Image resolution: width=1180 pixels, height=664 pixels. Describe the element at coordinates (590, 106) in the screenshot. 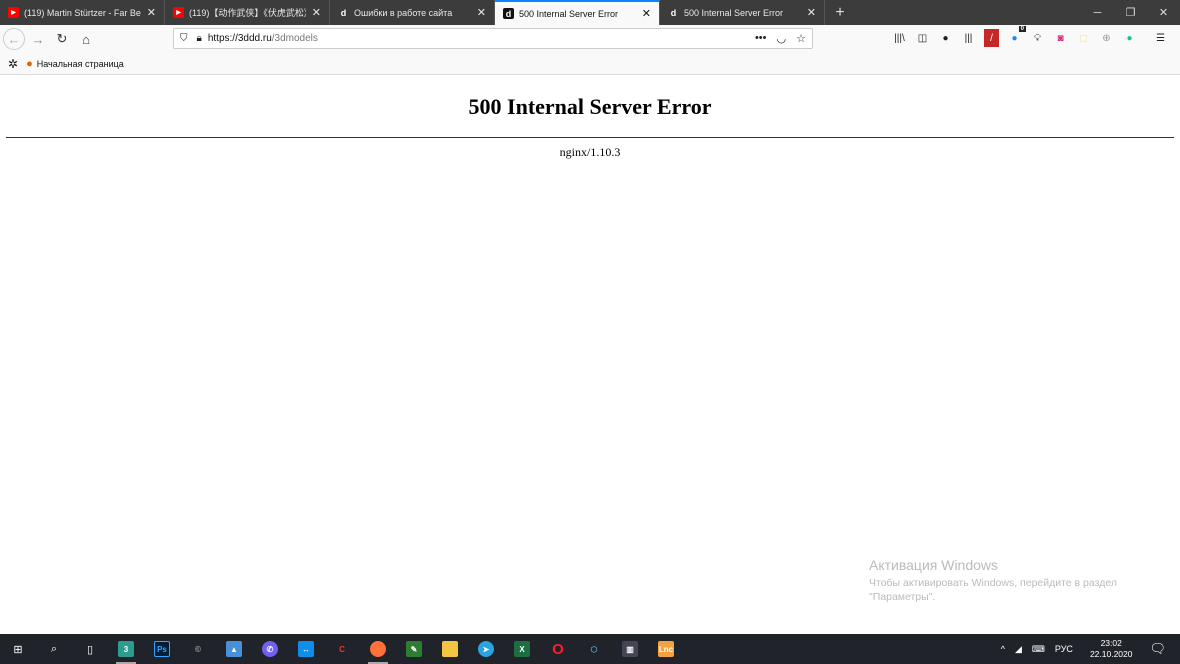

I see `error-heading: 500 Internal Server Error` at that location.